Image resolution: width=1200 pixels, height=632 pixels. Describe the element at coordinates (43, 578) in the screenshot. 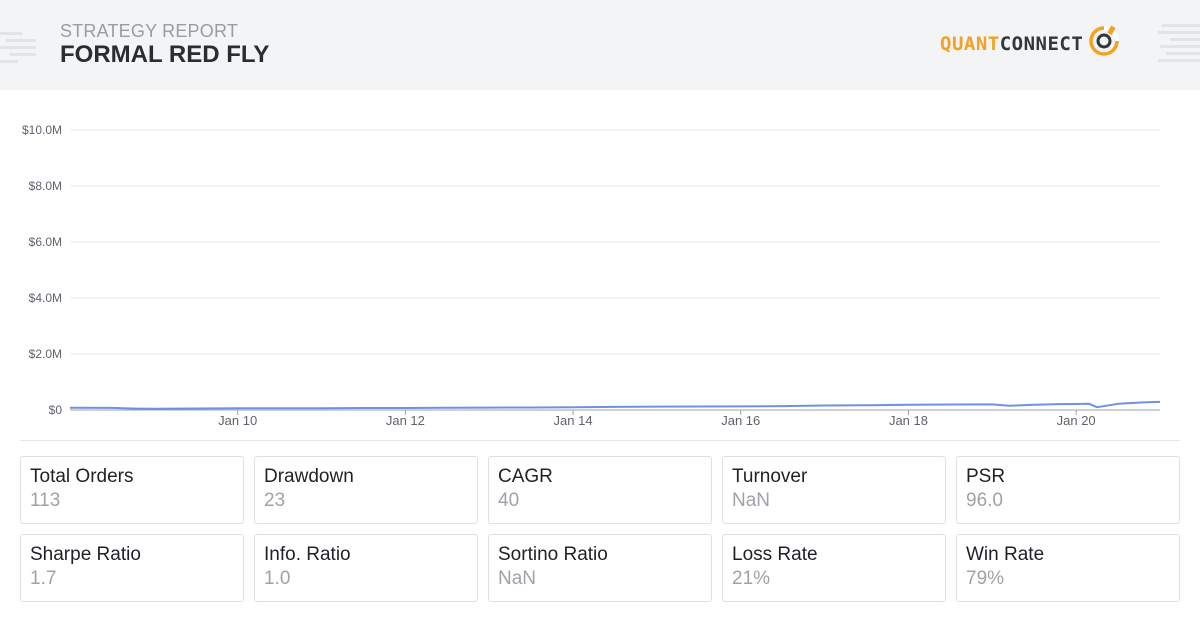

I see `stat-value: 1.7` at that location.